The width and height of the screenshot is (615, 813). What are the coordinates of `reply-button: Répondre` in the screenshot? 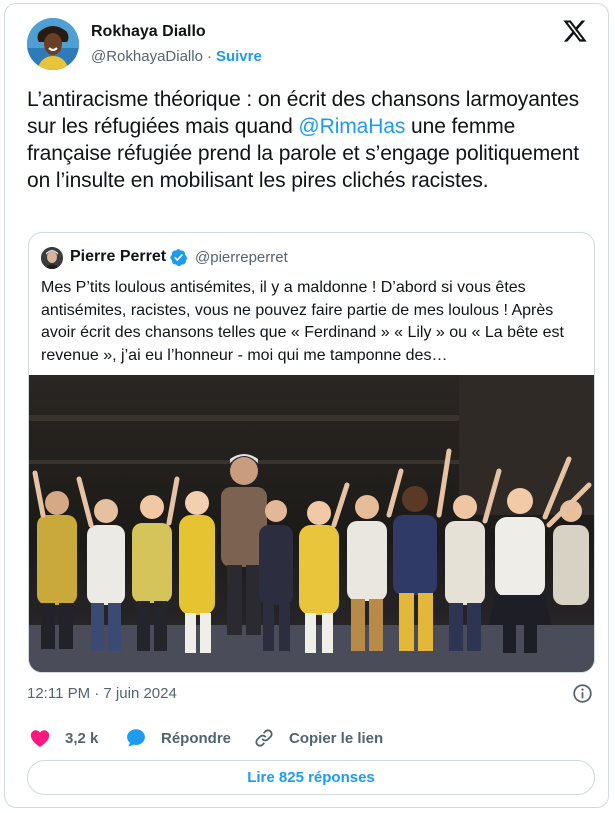 It's located at (178, 738).